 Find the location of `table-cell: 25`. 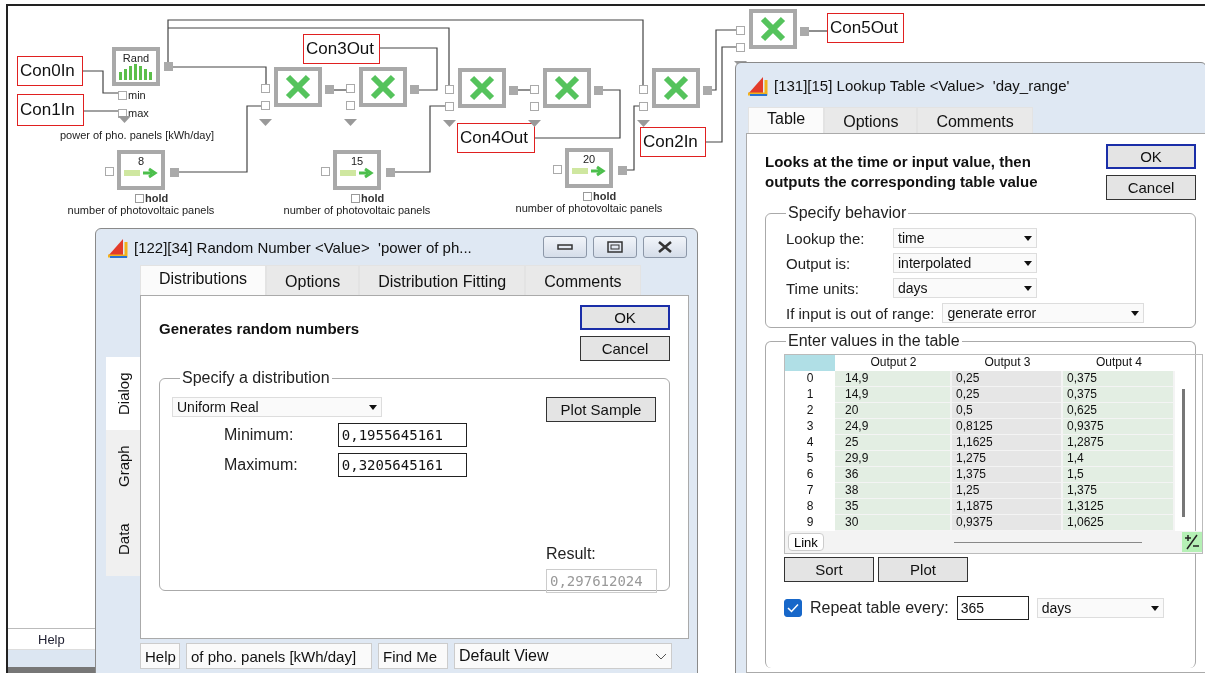

table-cell: 25 is located at coordinates (893, 443).